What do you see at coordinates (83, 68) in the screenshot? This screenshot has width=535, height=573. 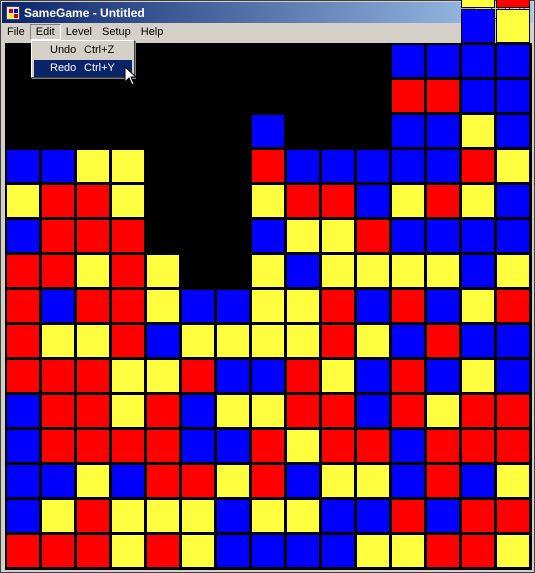 I see `menu-item-redo: Redo Ctrl+Y` at bounding box center [83, 68].